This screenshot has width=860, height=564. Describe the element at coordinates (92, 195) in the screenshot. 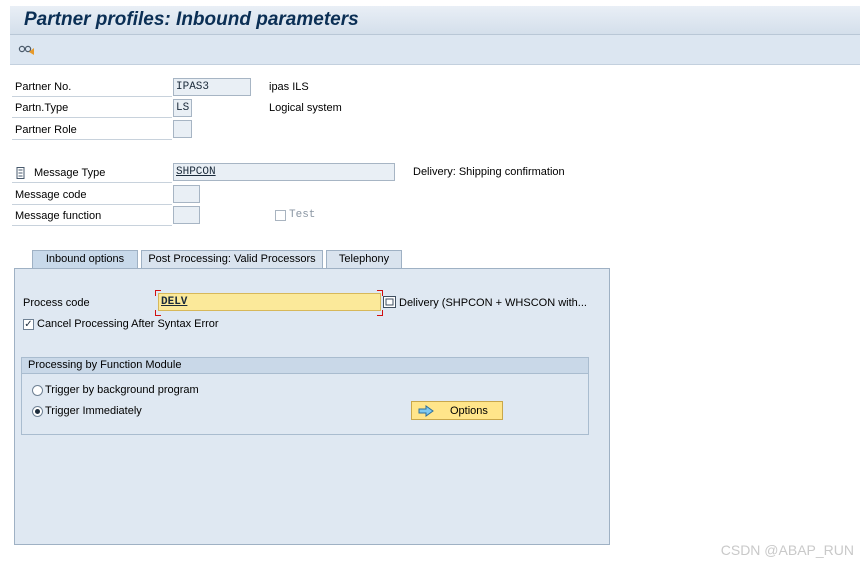

I see `message-code-label: Message code` at that location.